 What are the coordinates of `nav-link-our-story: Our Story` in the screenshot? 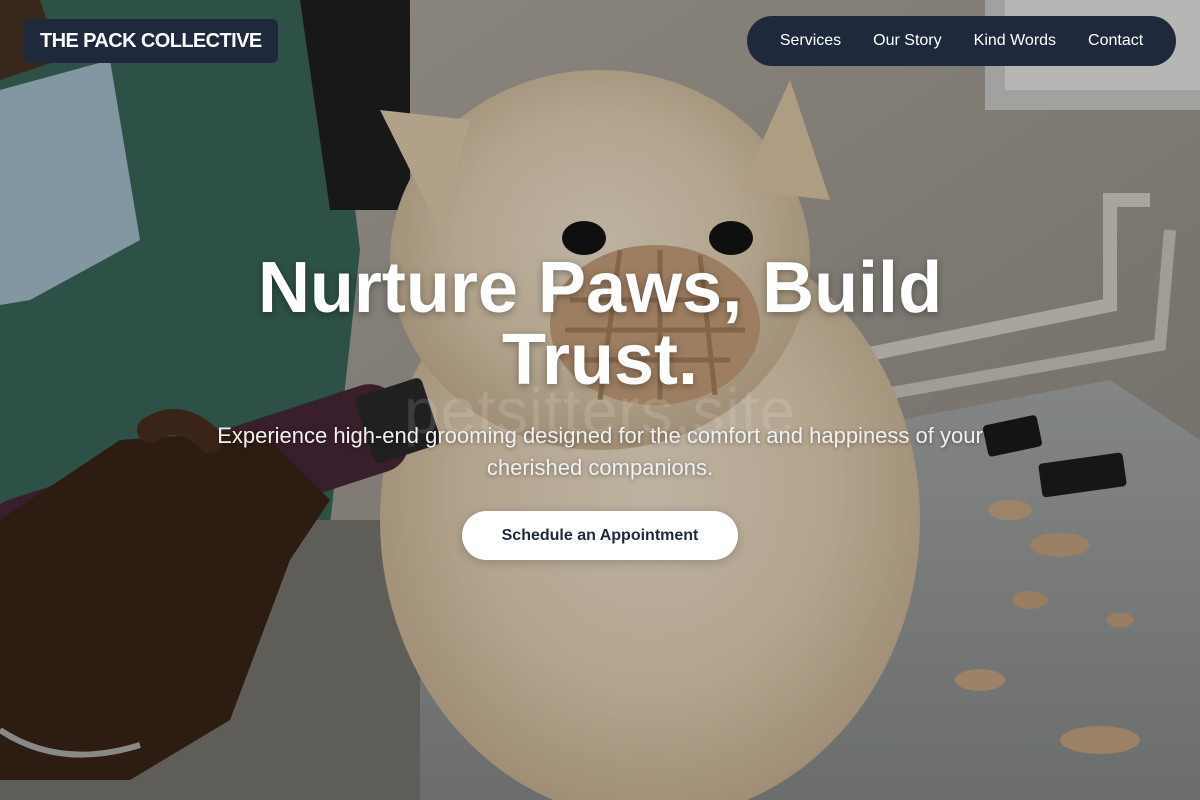 It's located at (907, 41).